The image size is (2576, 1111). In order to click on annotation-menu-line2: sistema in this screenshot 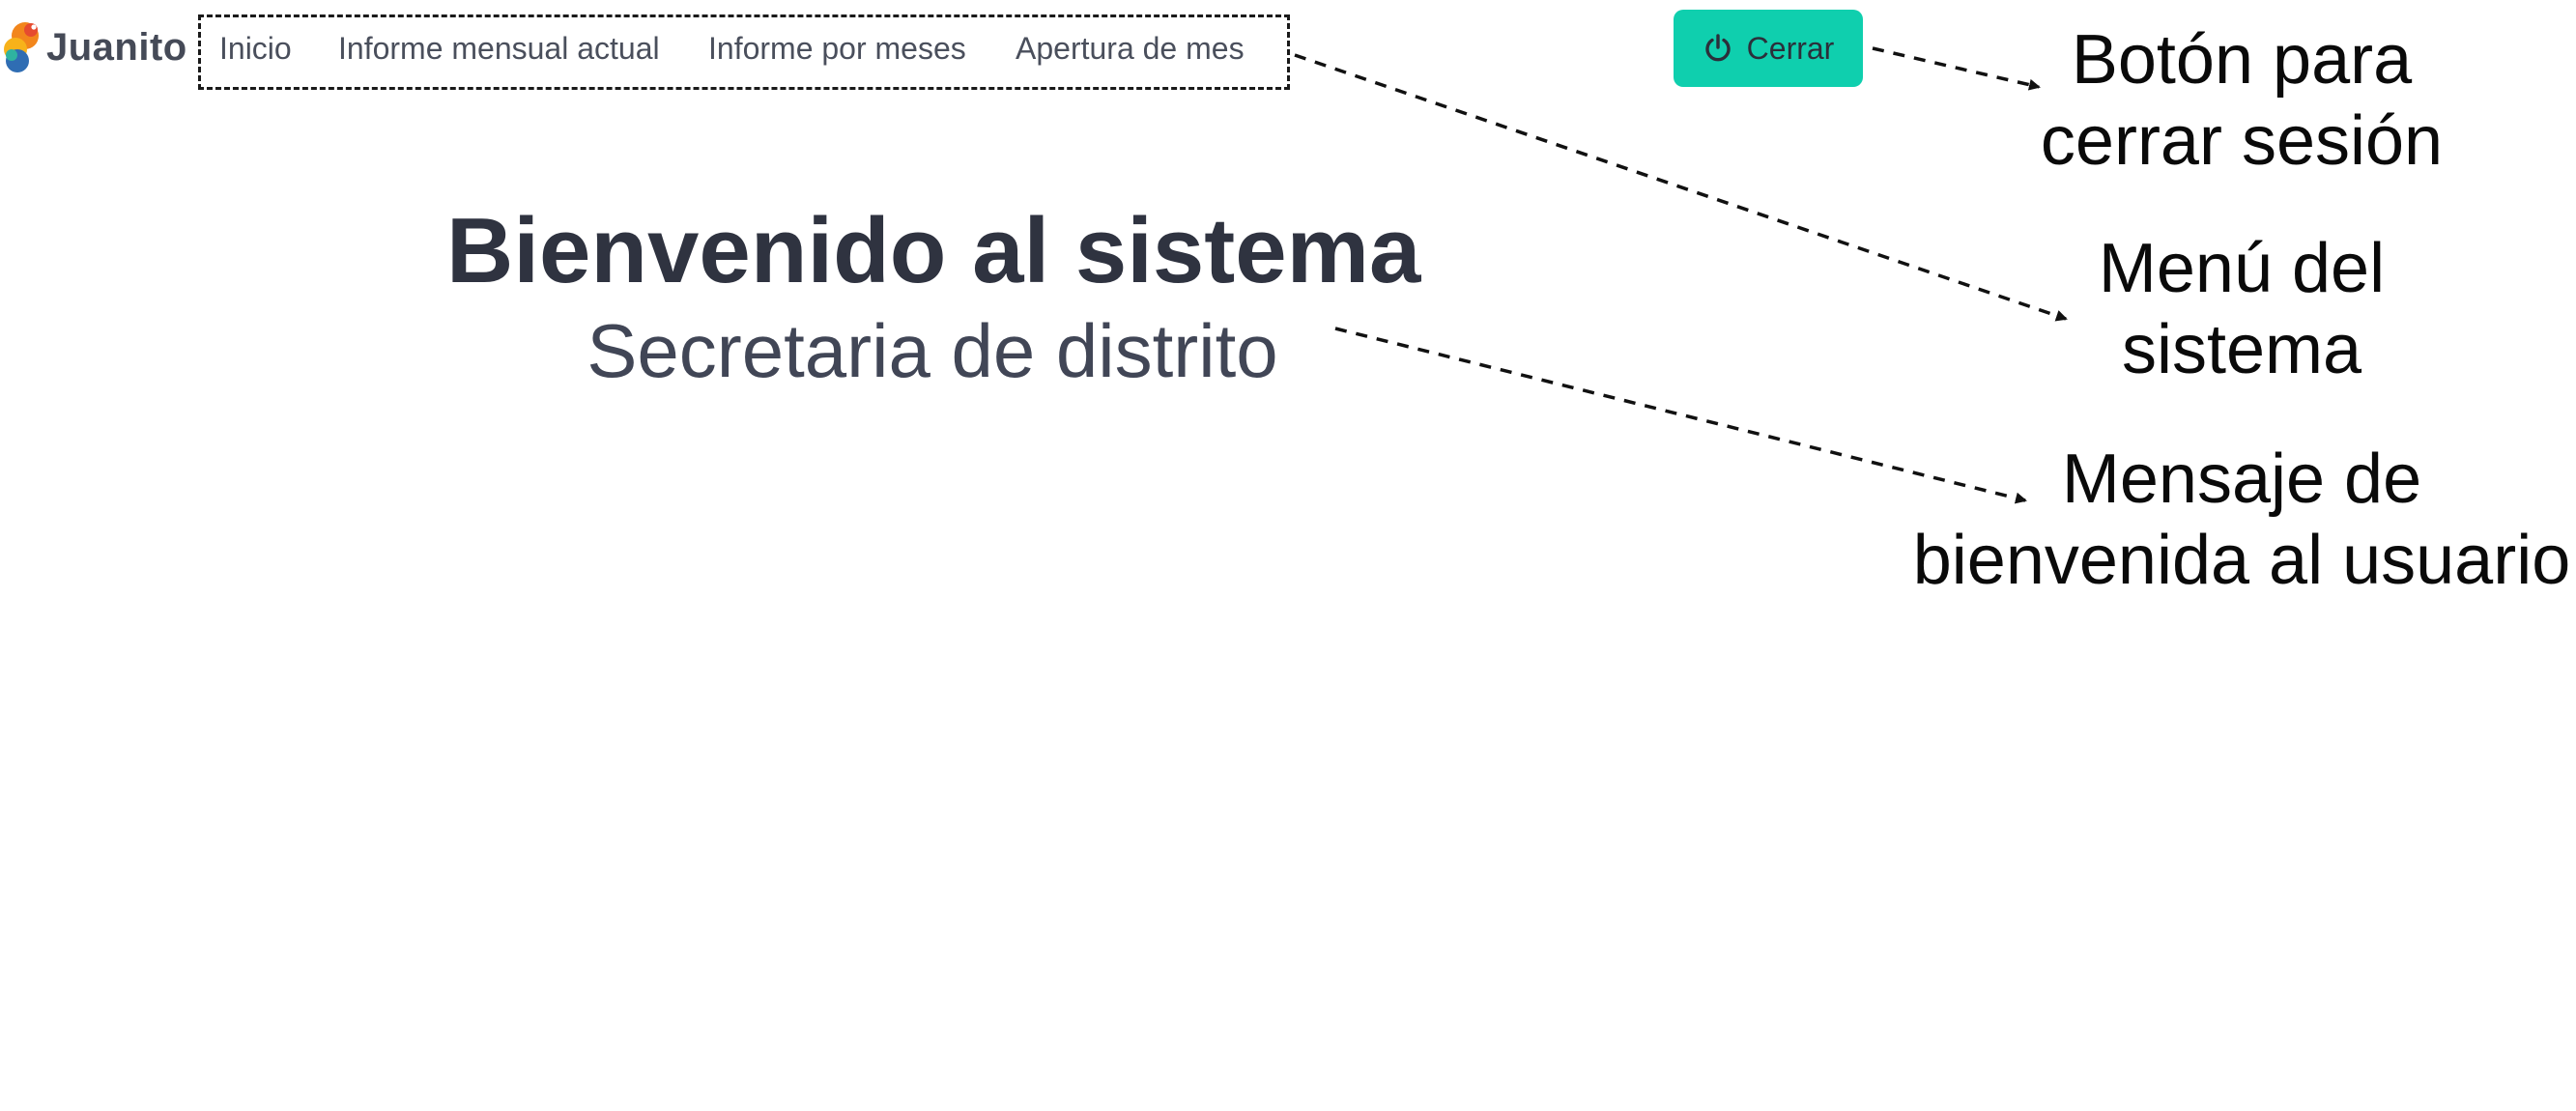, I will do `click(2242, 350)`.